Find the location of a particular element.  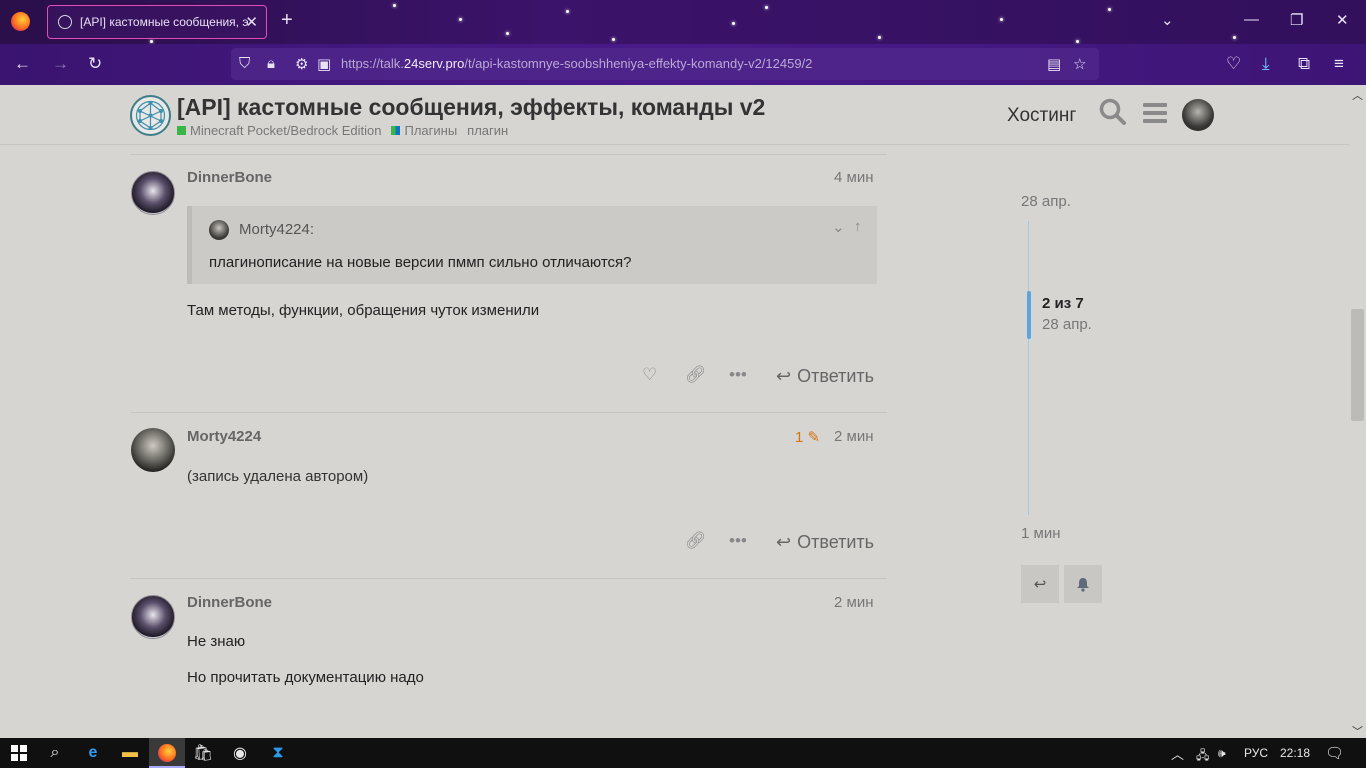

reload-icon: ↻ is located at coordinates (95, 64).